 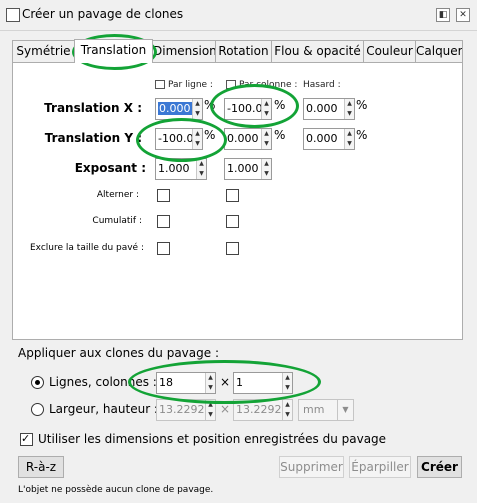 What do you see at coordinates (184, 85) in the screenshot?
I see `header-per-row: Par ligne :` at bounding box center [184, 85].